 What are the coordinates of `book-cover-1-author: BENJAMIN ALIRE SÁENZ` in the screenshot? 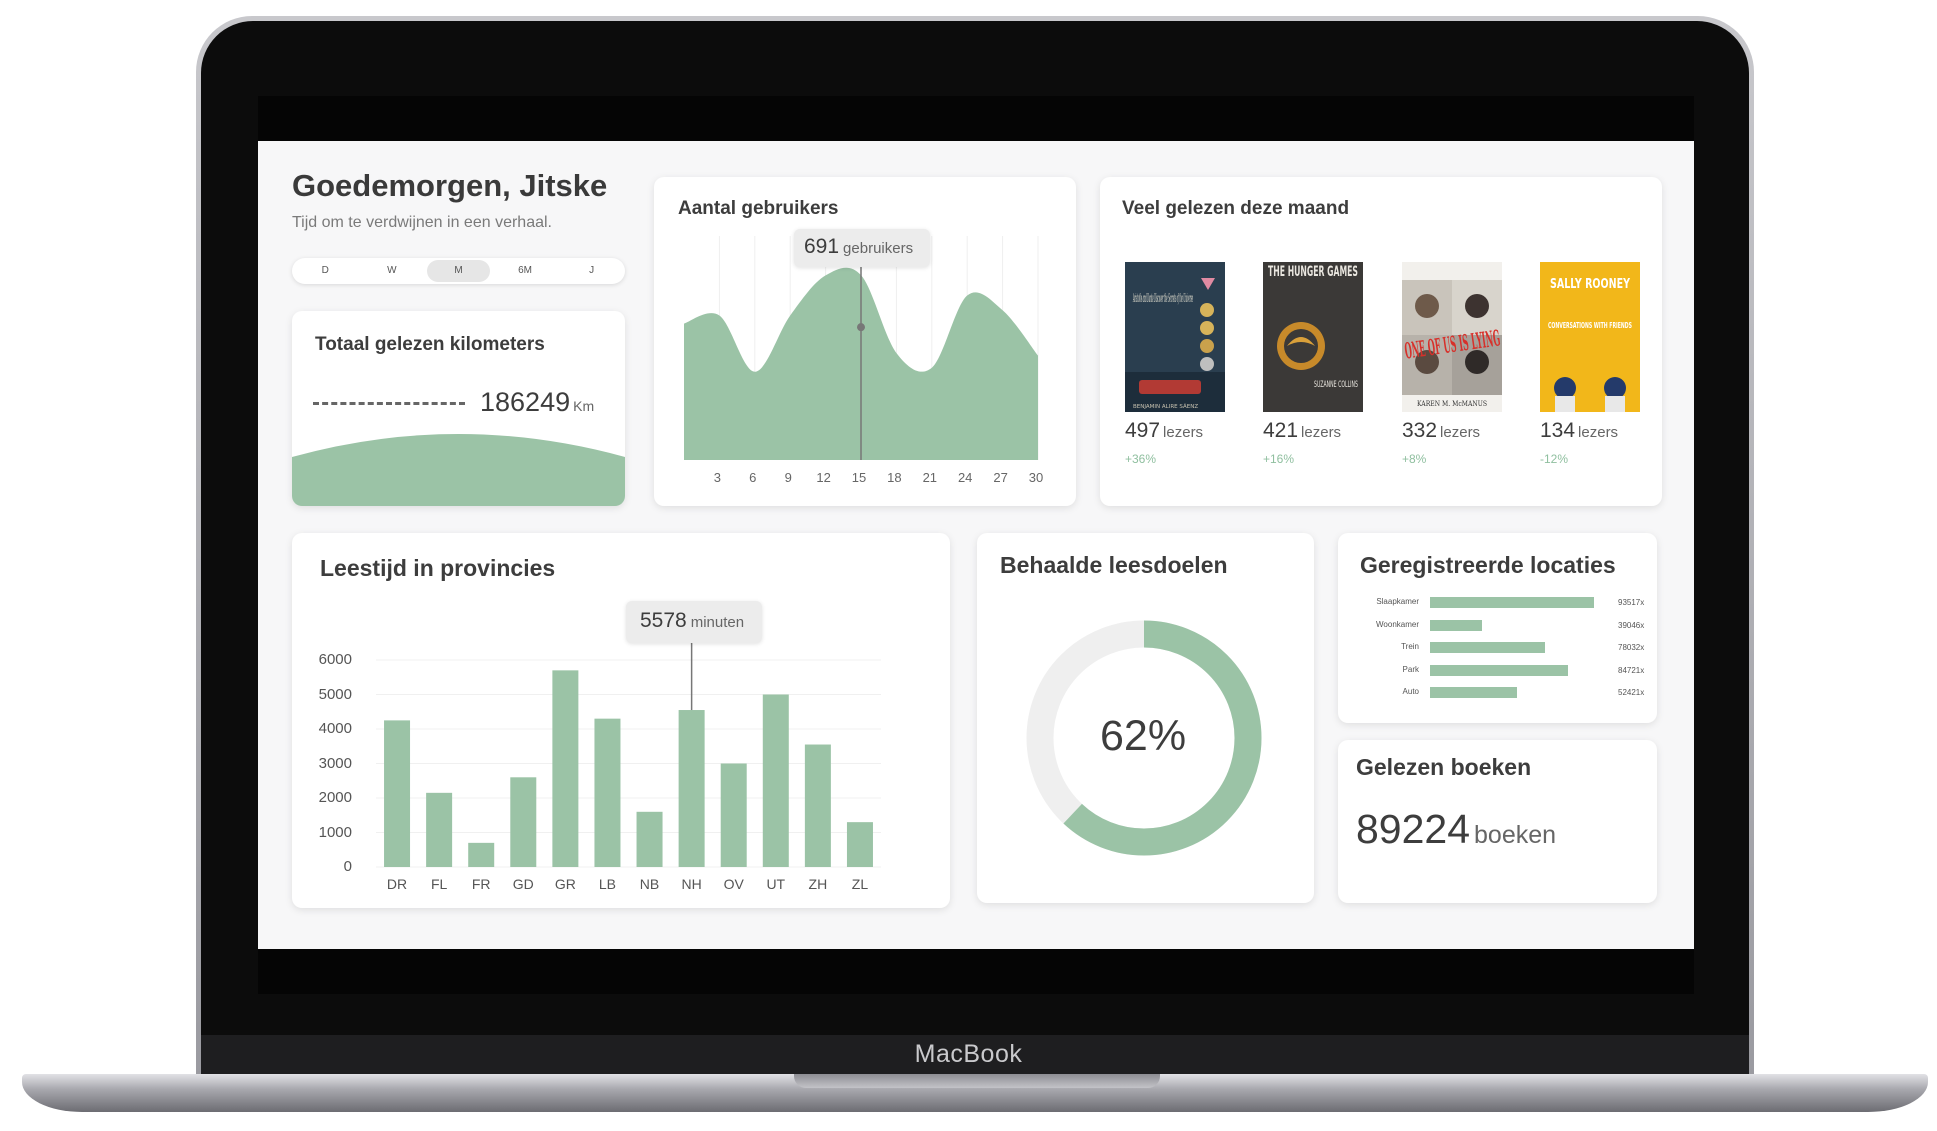 It's located at (1165, 406).